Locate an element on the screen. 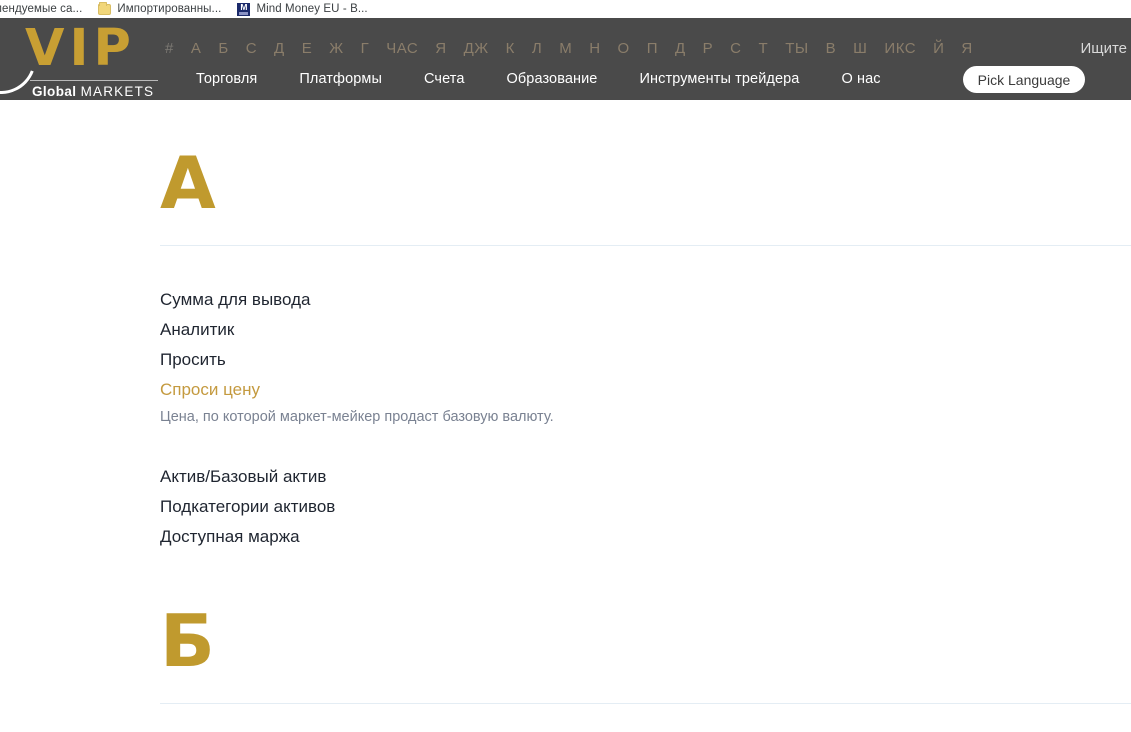 The width and height of the screenshot is (1131, 732). alphabet-index-П: П is located at coordinates (652, 48).